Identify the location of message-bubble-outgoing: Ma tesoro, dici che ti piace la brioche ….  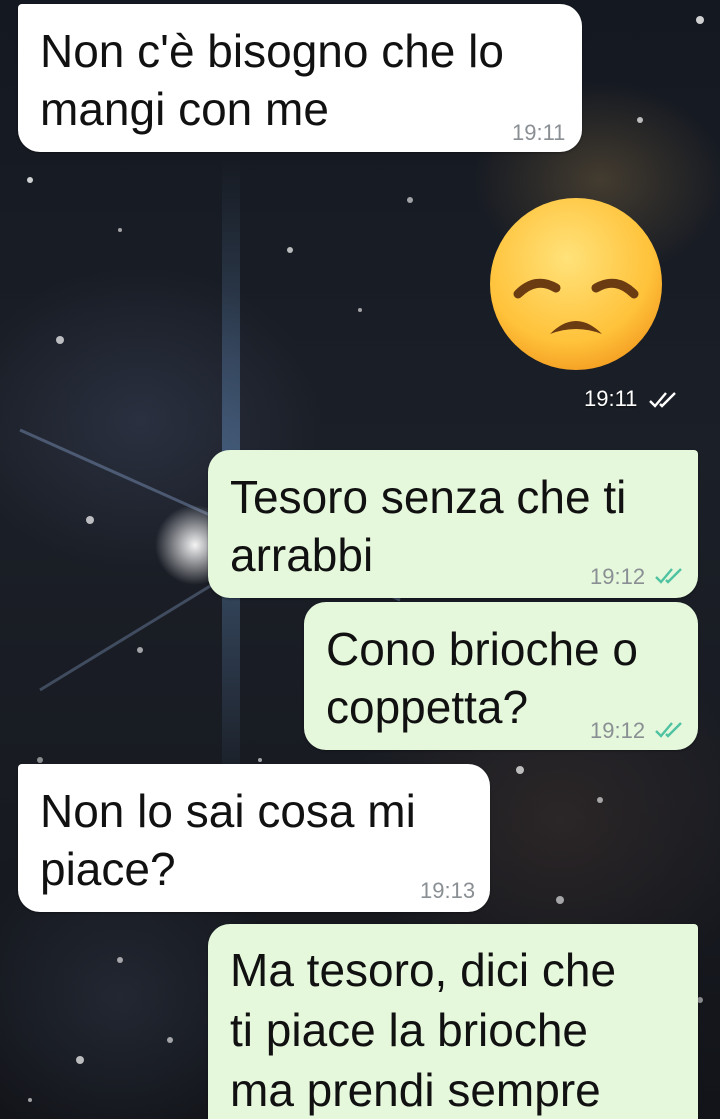
(453, 1021).